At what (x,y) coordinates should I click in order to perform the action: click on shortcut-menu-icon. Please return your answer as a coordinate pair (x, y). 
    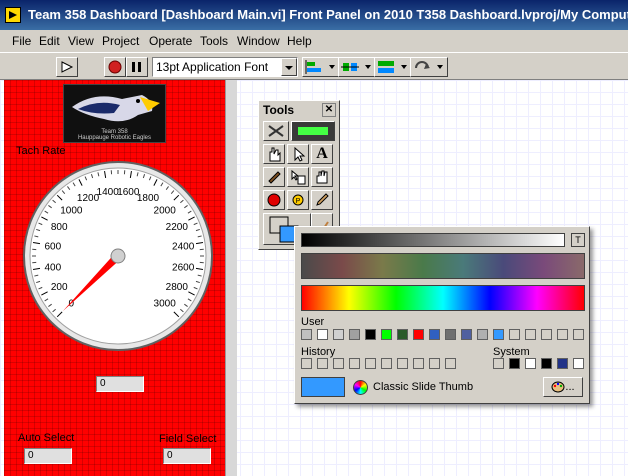
    Looking at the image, I should click on (298, 177).